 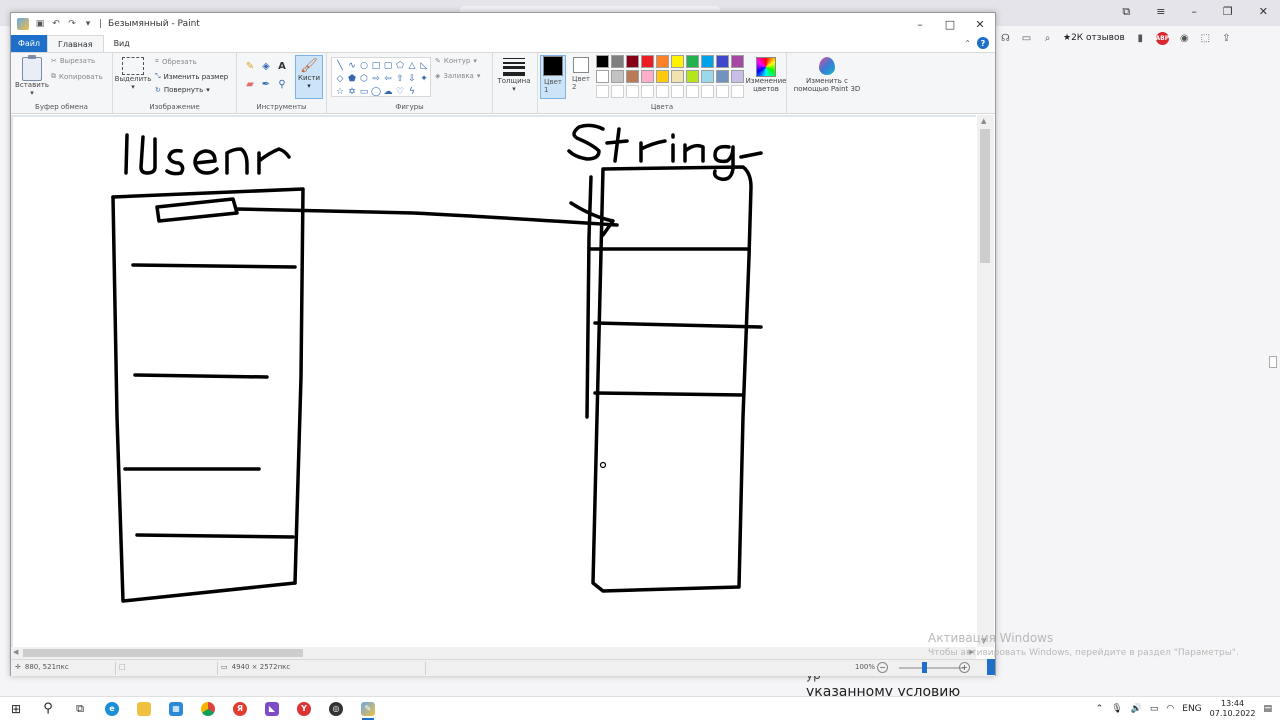 What do you see at coordinates (457, 76) in the screenshot?
I see `fill-button: ◈ Заливка ▾` at bounding box center [457, 76].